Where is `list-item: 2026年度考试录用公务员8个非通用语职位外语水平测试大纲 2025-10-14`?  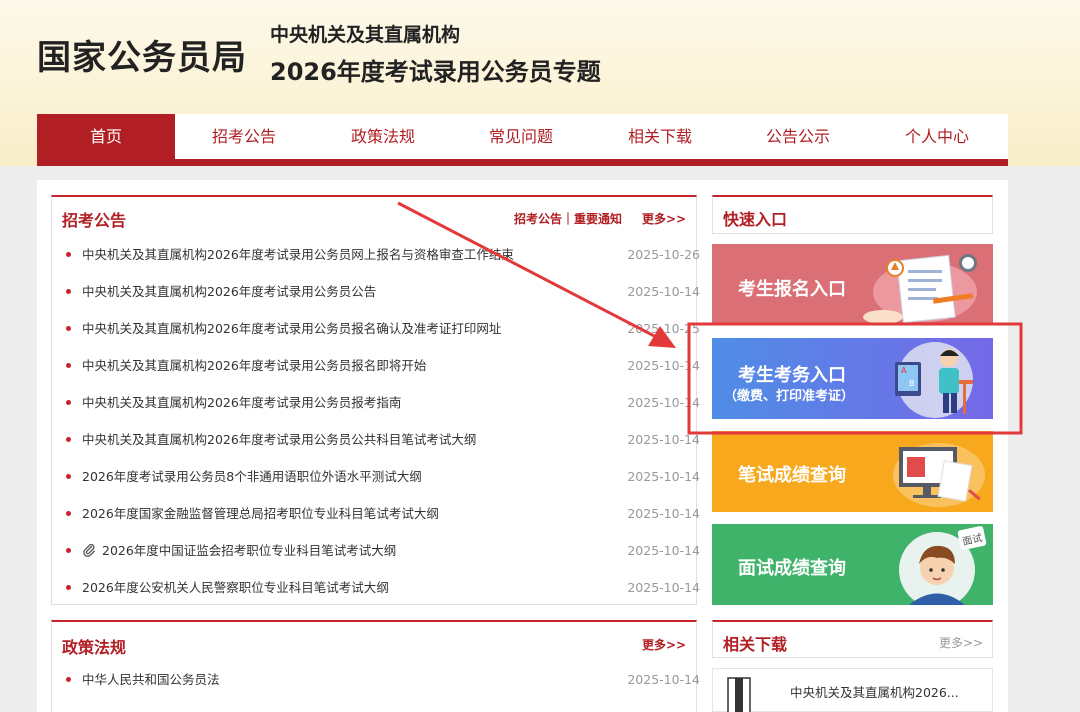
list-item: 2026年度考试录用公务员8个非通用语职位外语水平测试大纲 2025-10-14 is located at coordinates (383, 477).